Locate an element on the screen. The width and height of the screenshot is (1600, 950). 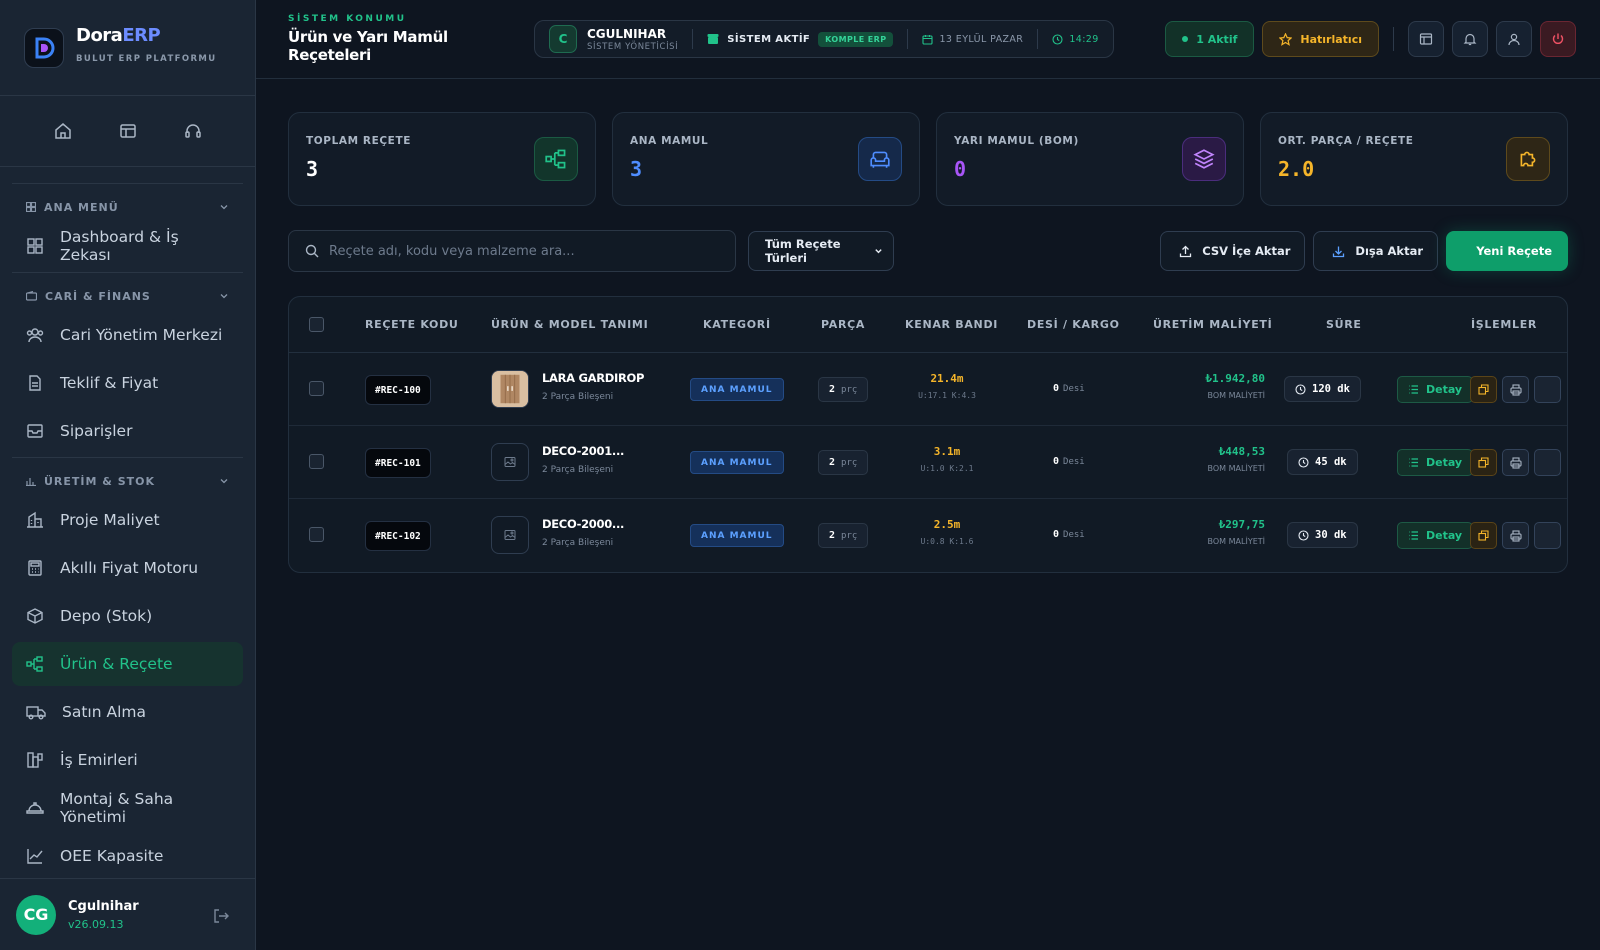
notifications-button is located at coordinates (1470, 39).